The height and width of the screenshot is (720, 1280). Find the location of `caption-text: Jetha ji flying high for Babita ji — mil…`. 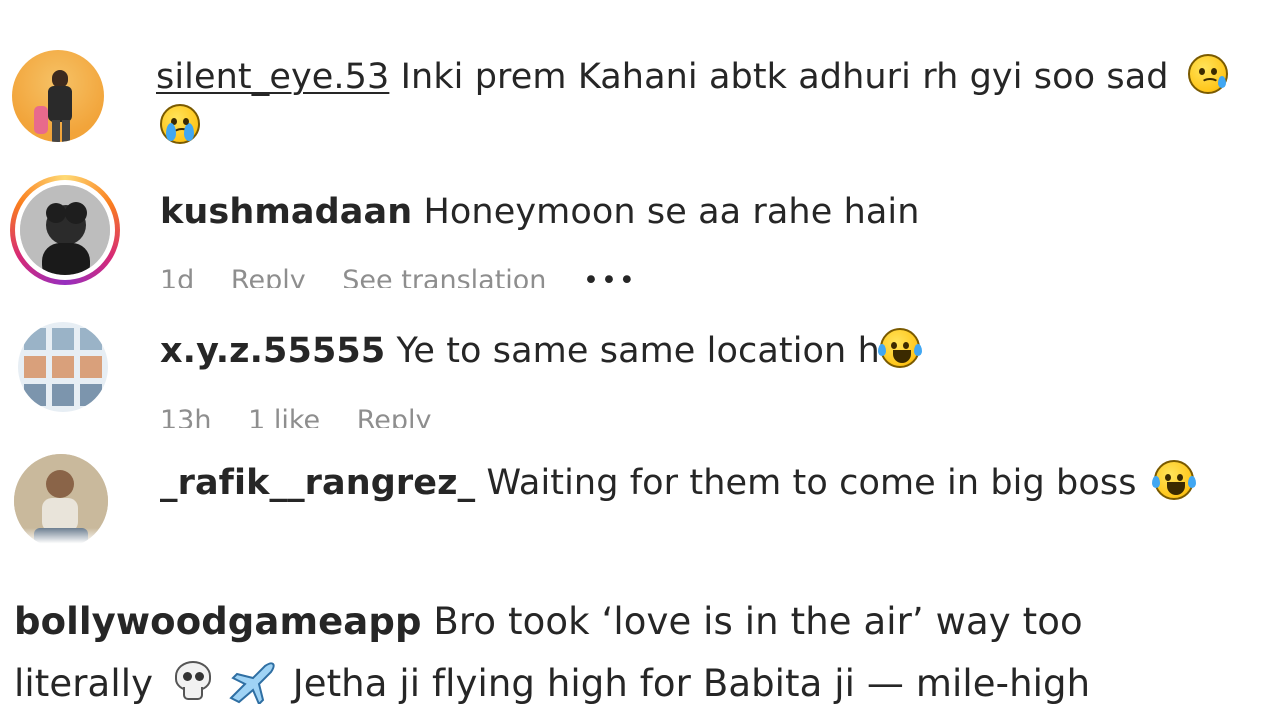

caption-text: Jetha ji flying high for Babita ji — mil… is located at coordinates (691, 683).